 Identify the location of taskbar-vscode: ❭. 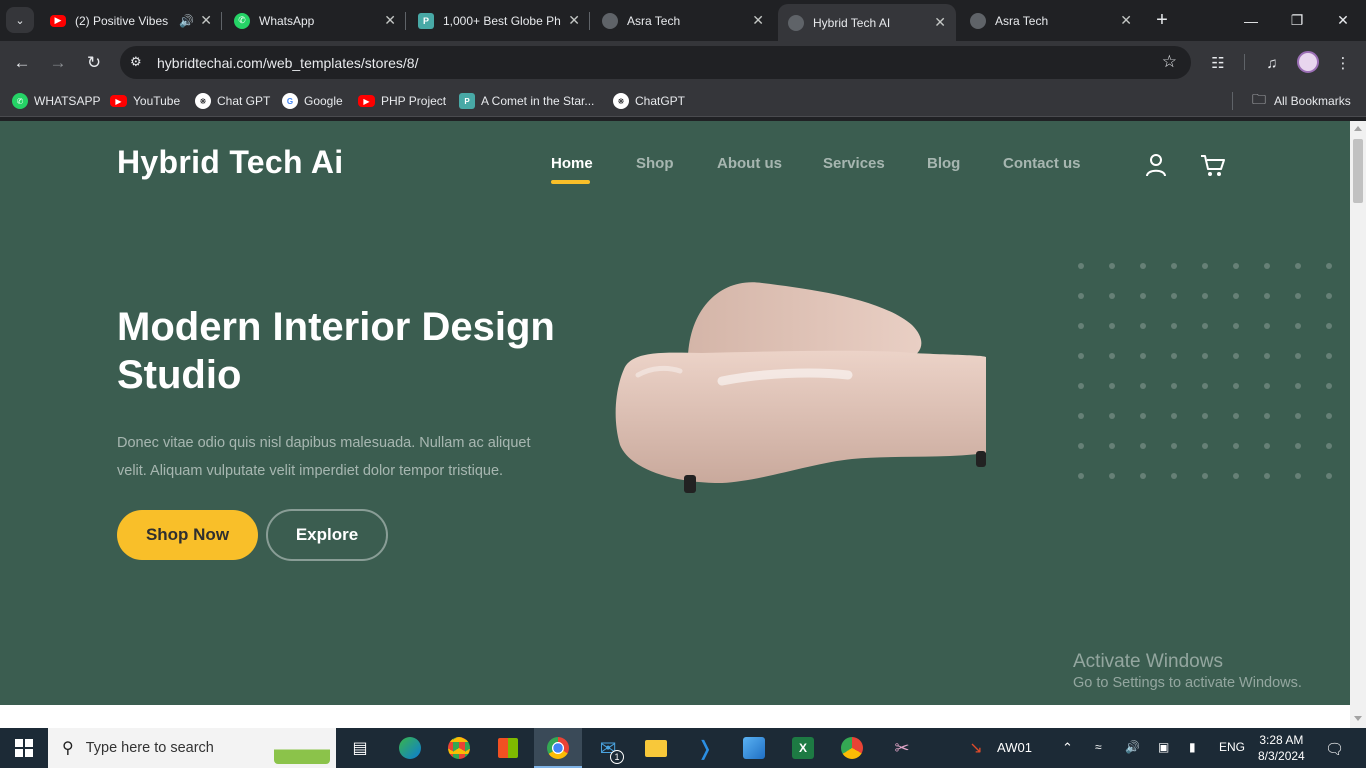
(705, 748).